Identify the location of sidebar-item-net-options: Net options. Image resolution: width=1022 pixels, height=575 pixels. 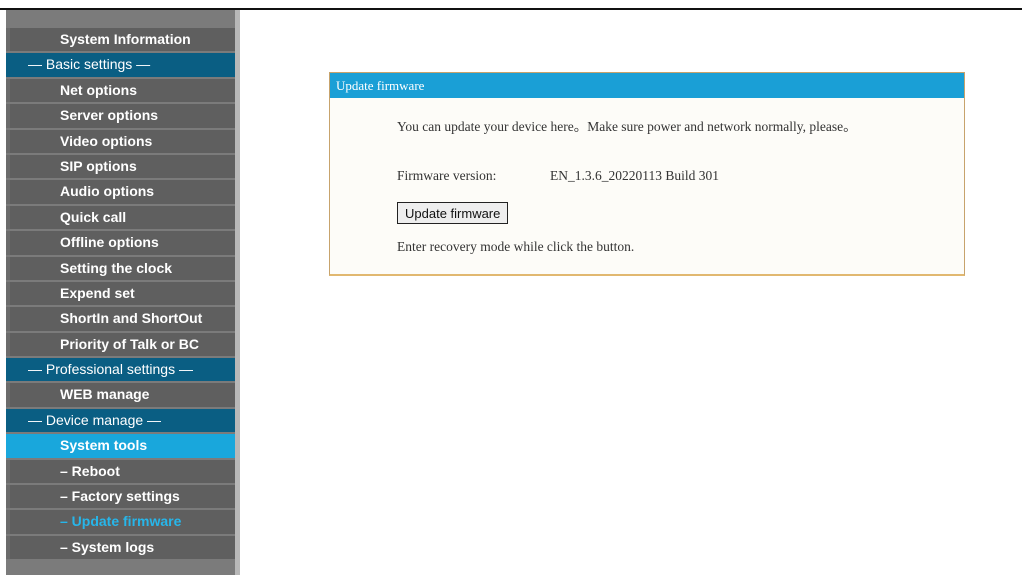
(120, 90).